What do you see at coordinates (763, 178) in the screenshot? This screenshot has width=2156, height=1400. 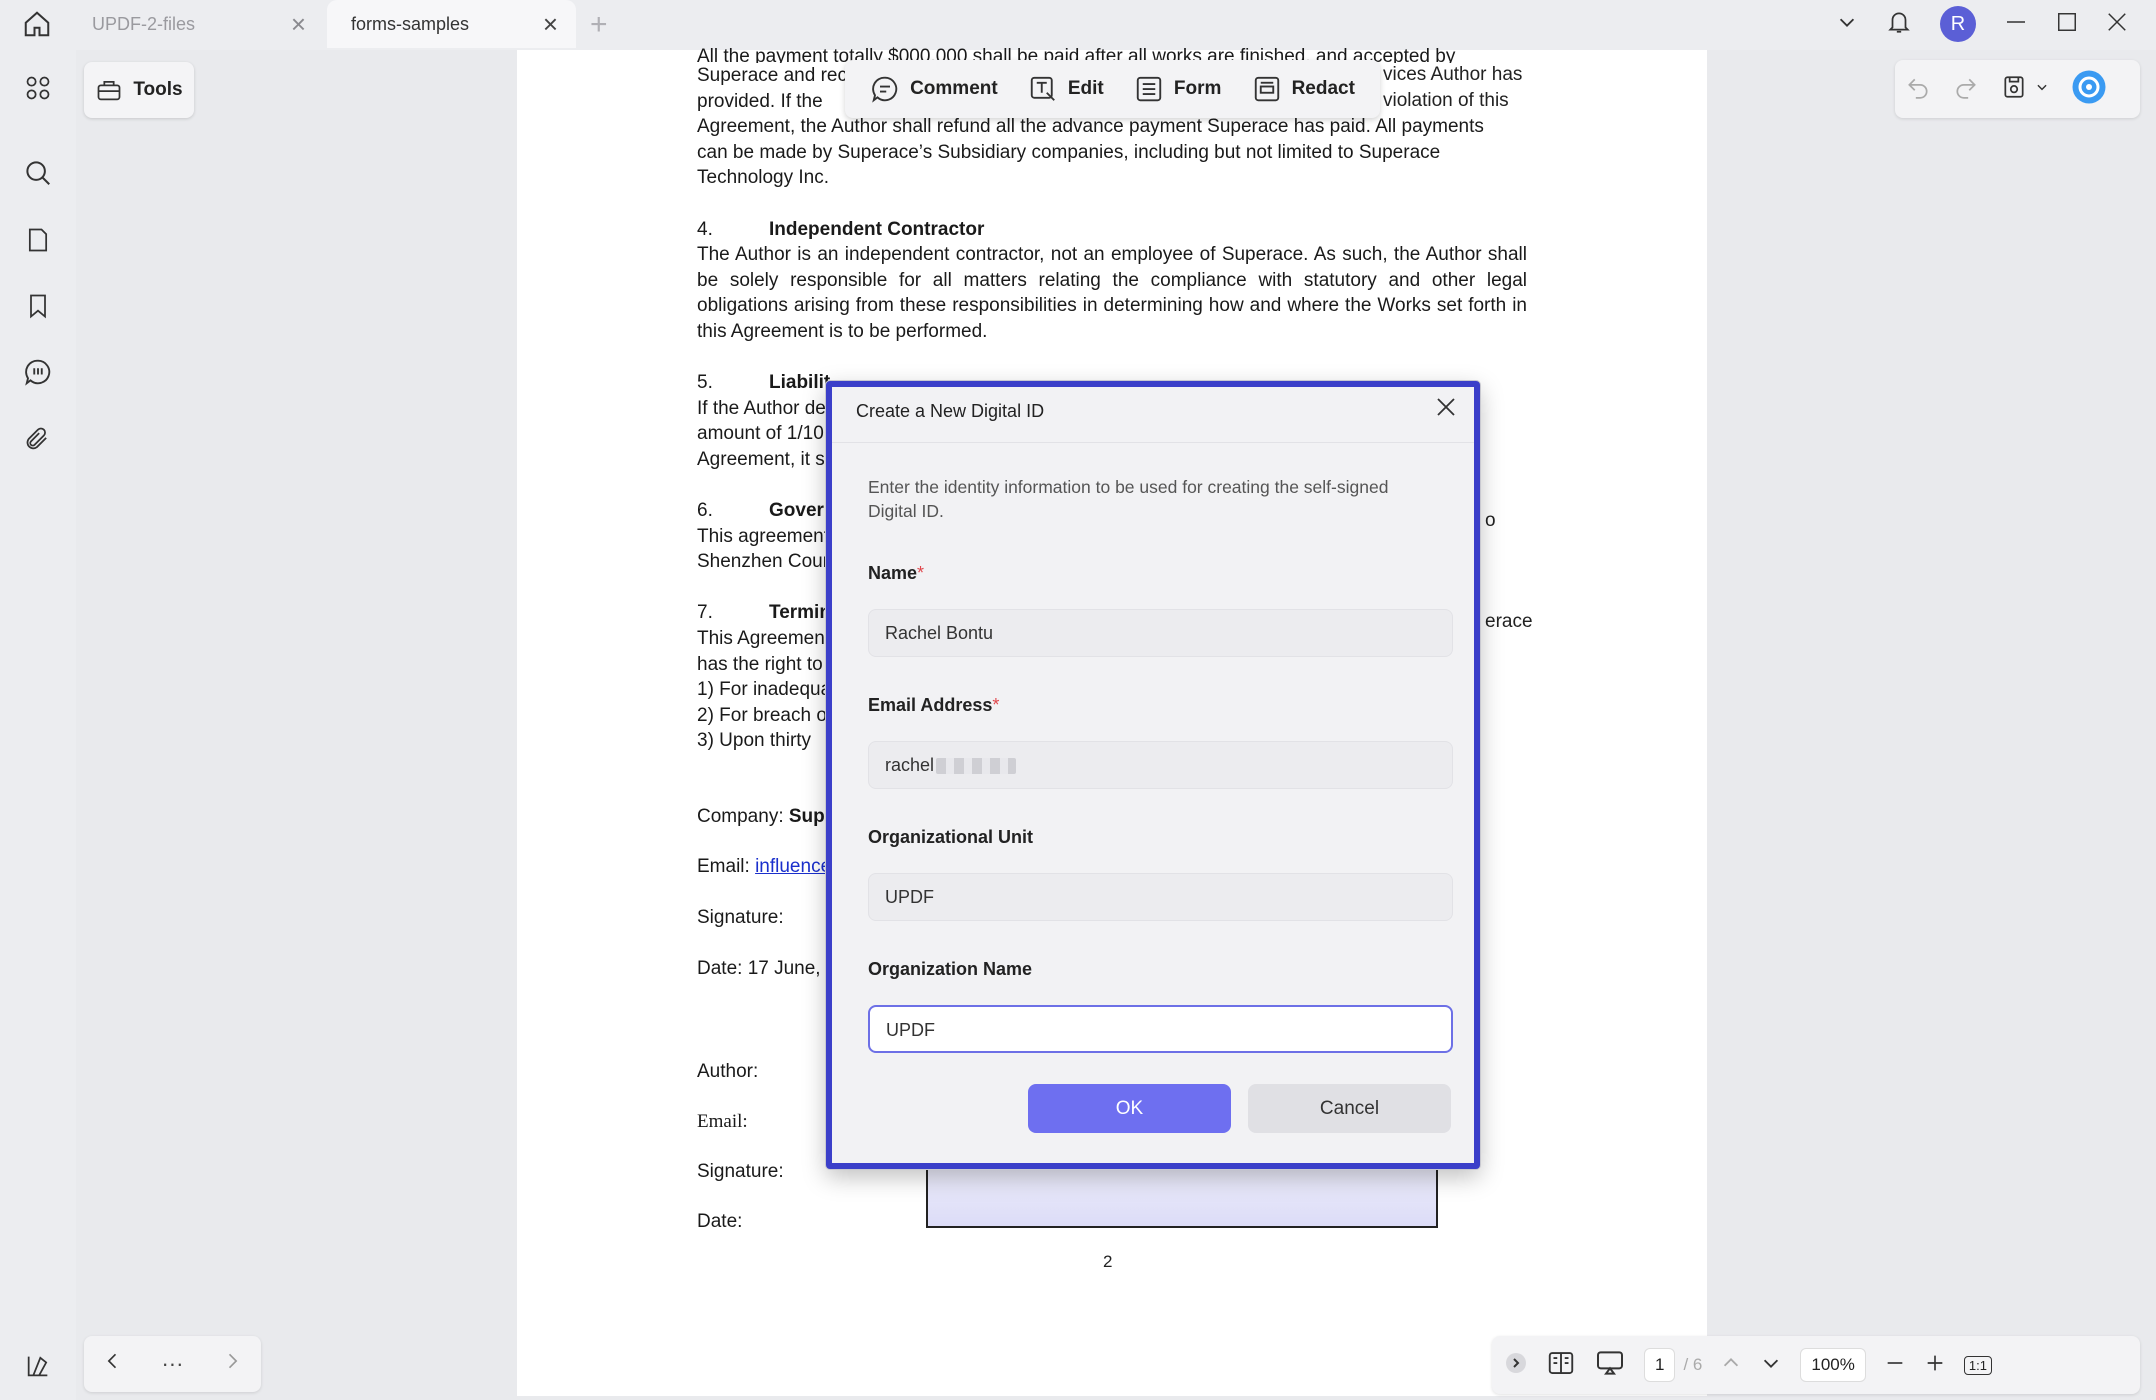 I see `doc-line: Technology Inc.` at bounding box center [763, 178].